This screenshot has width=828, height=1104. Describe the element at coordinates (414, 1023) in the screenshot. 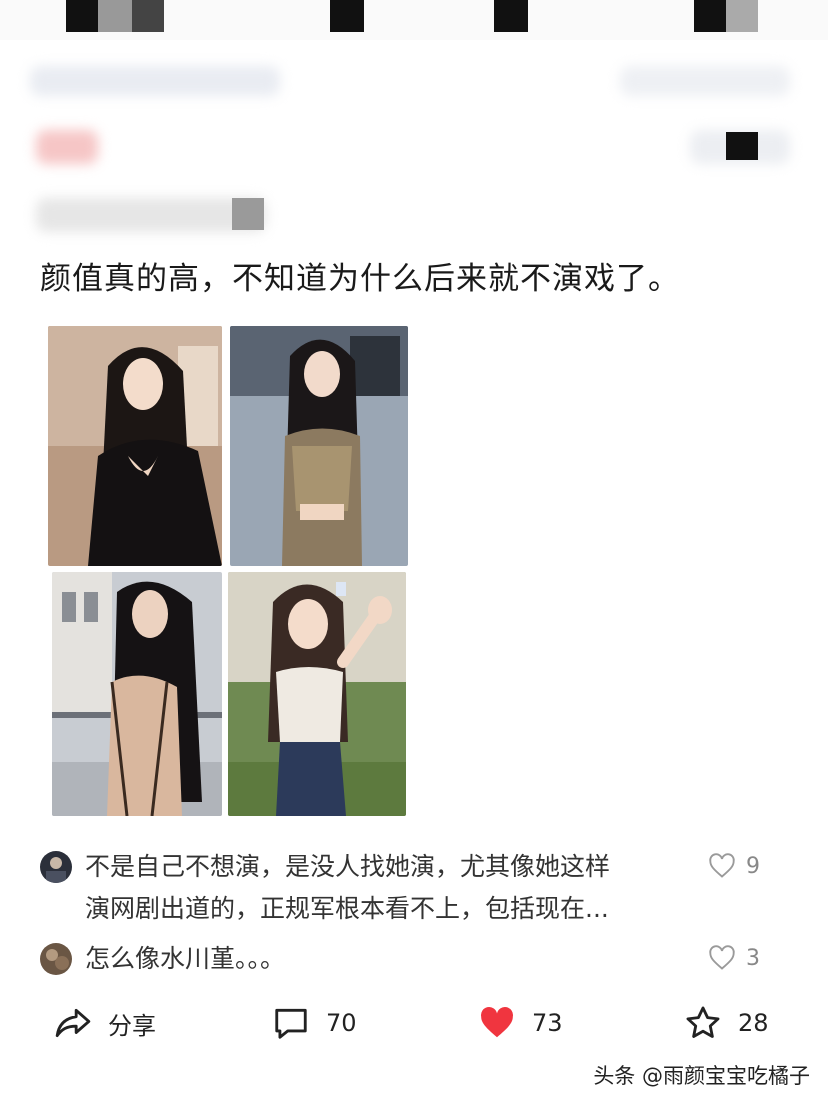

I see `action-bar: 分享 70 73 28` at that location.